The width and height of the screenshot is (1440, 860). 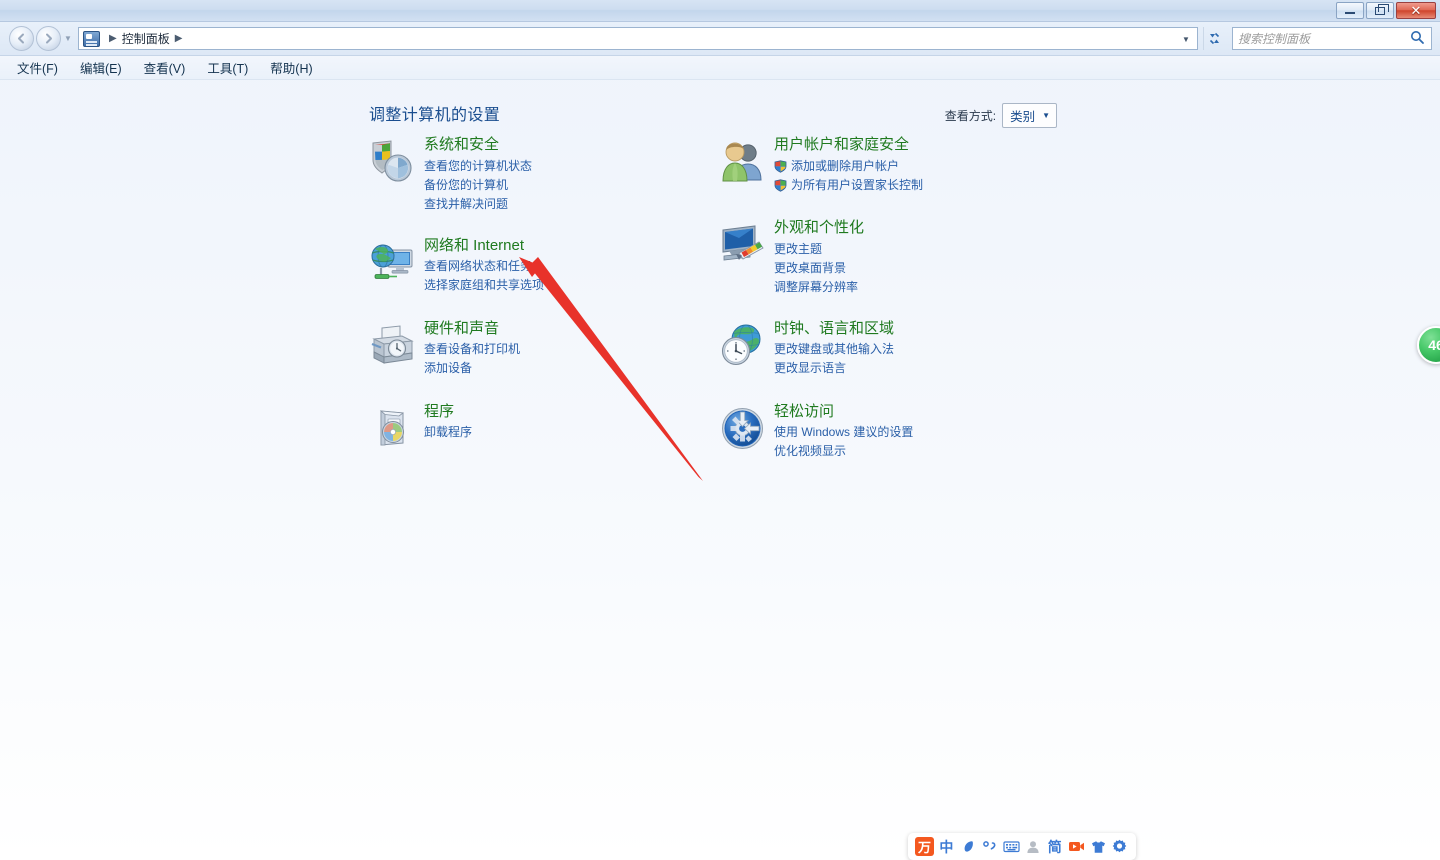 I want to click on view-by-value: 类别, so click(x=1023, y=117).